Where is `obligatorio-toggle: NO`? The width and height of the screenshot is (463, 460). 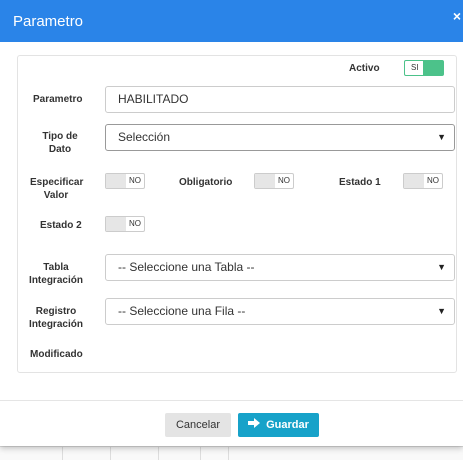 obligatorio-toggle: NO is located at coordinates (274, 181).